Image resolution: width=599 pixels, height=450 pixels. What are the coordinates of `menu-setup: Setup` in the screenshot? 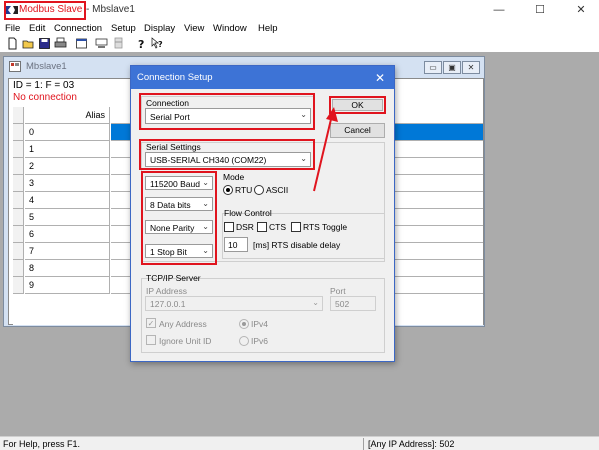 It's located at (123, 28).